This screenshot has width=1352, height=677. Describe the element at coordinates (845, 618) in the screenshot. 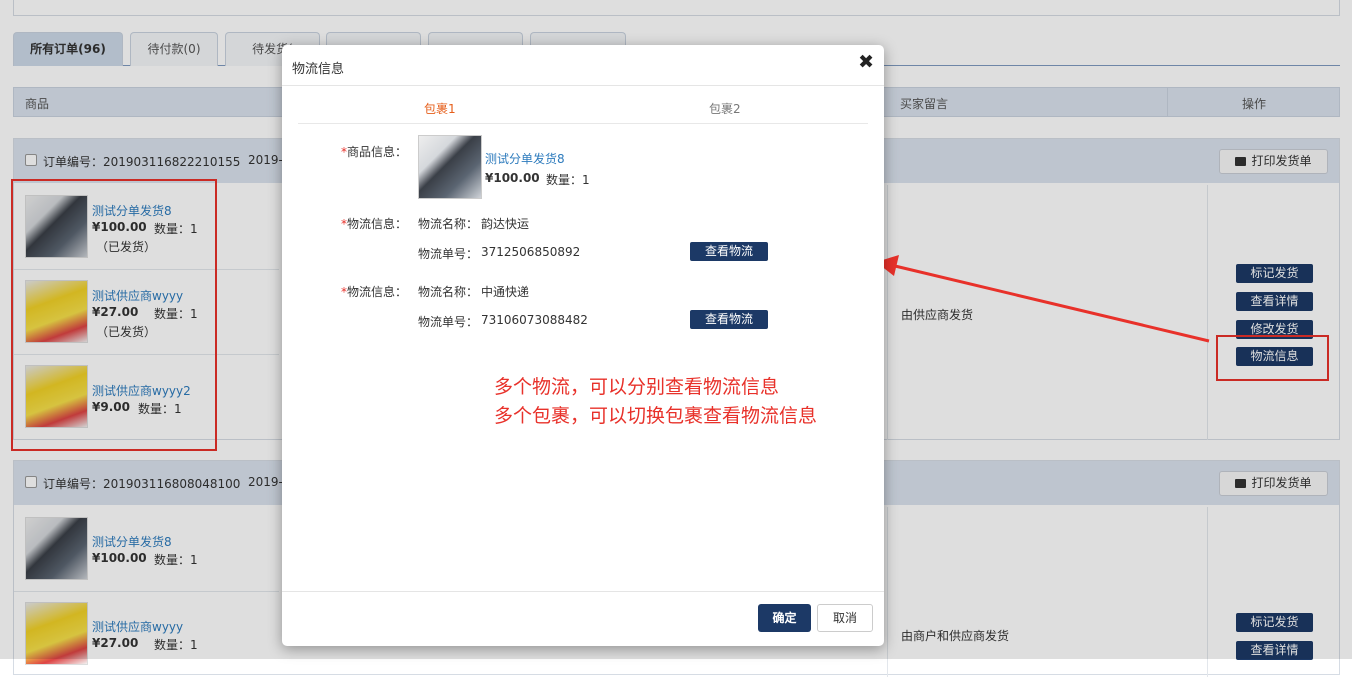

I see `cancel-button: 取消` at that location.